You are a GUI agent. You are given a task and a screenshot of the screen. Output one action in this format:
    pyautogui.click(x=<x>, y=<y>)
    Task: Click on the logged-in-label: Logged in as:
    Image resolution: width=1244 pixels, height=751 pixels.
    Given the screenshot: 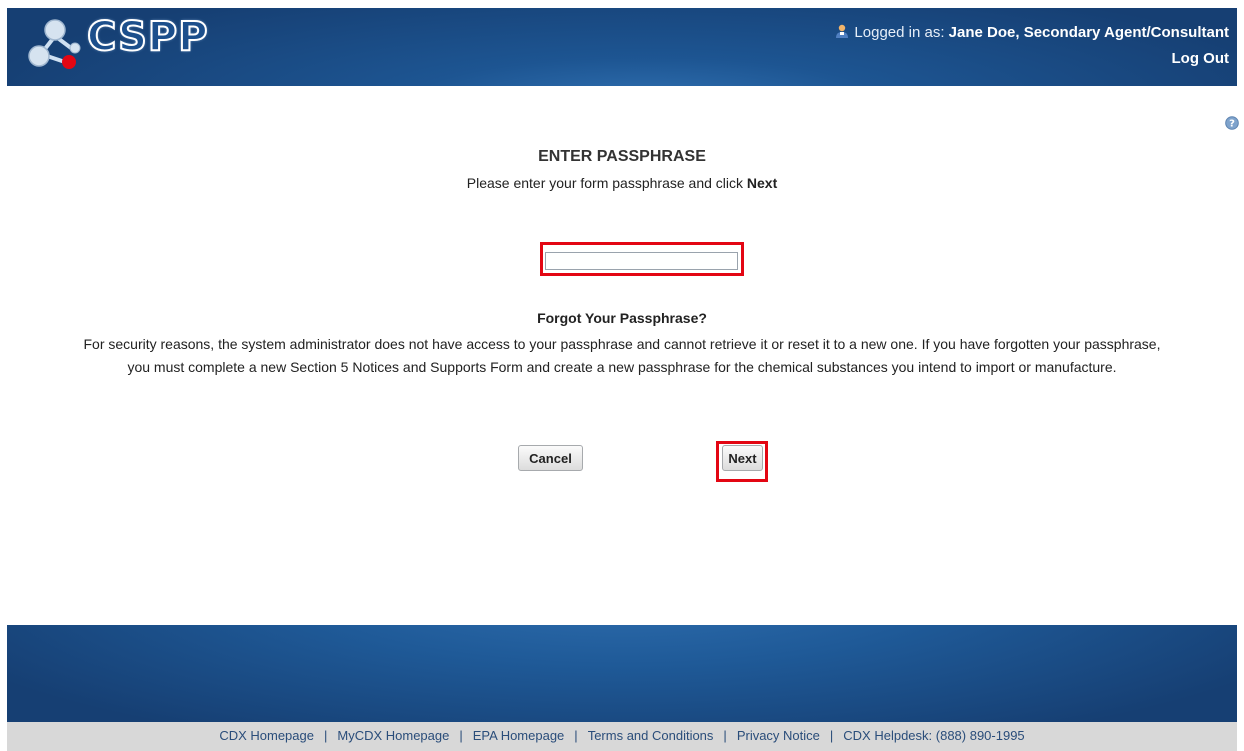 What is the action you would take?
    pyautogui.click(x=899, y=32)
    